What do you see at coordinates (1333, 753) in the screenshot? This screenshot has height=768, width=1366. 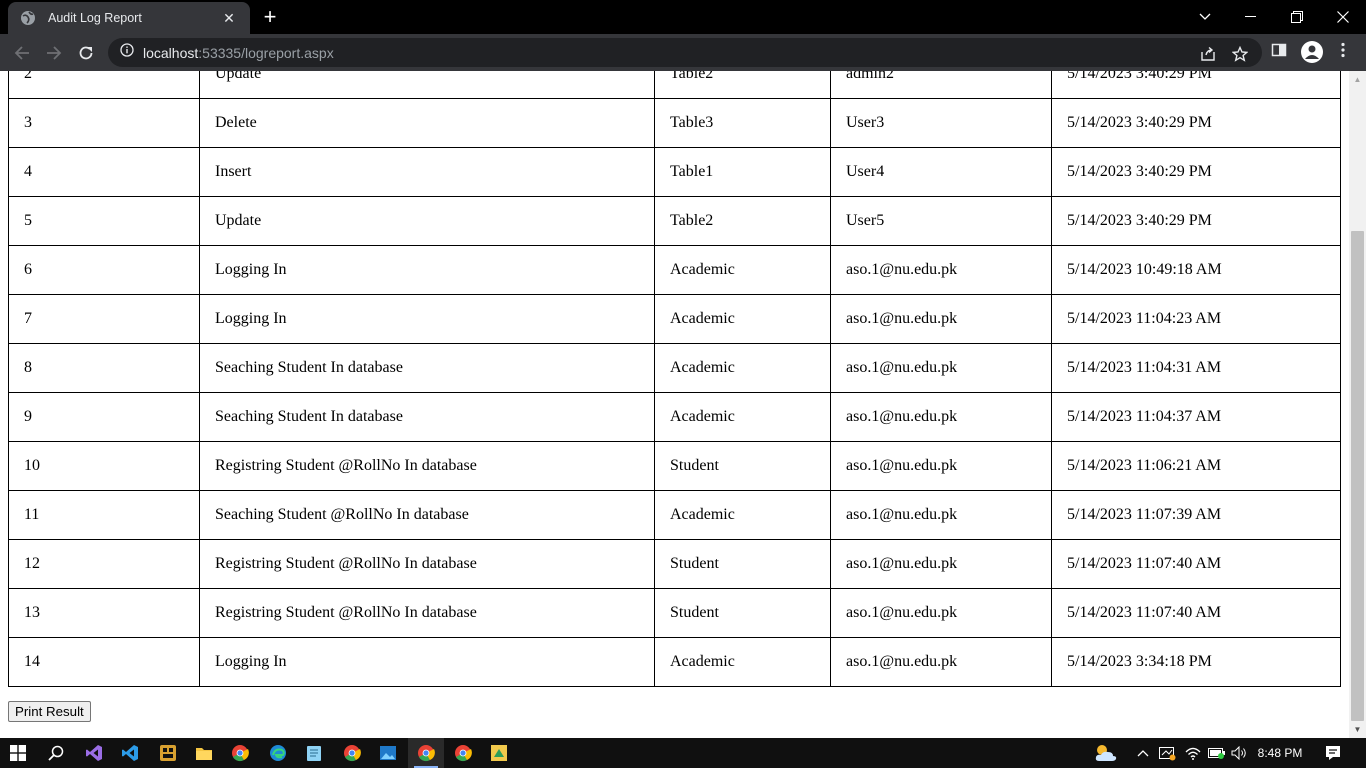 I see `notifications-icon` at bounding box center [1333, 753].